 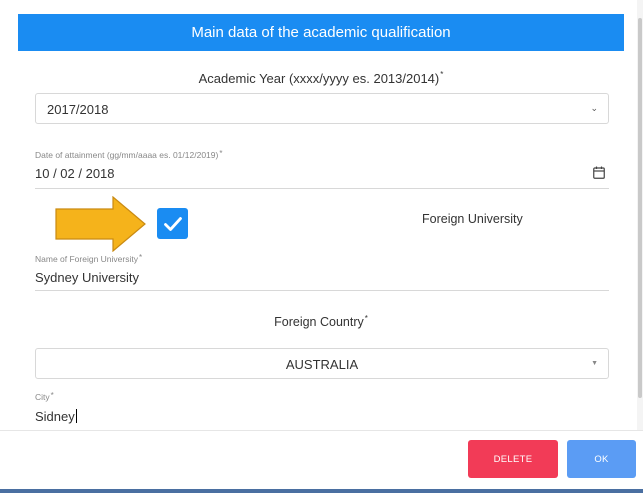 I want to click on modal-header: Main data of the academic qualification, so click(x=321, y=32).